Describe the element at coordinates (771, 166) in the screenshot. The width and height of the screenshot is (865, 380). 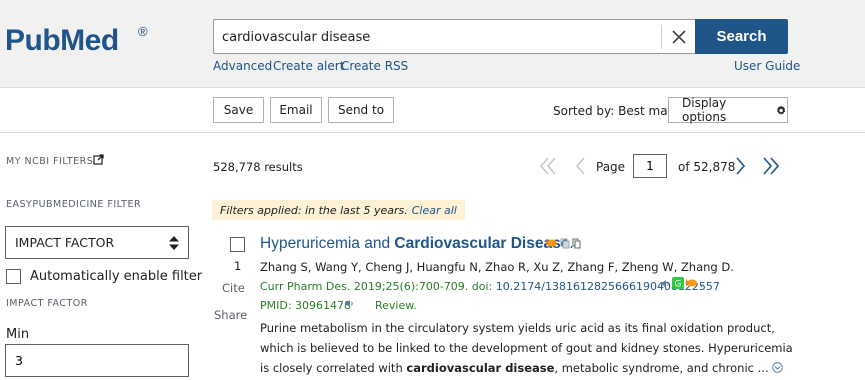
I see `last-page-icon` at that location.